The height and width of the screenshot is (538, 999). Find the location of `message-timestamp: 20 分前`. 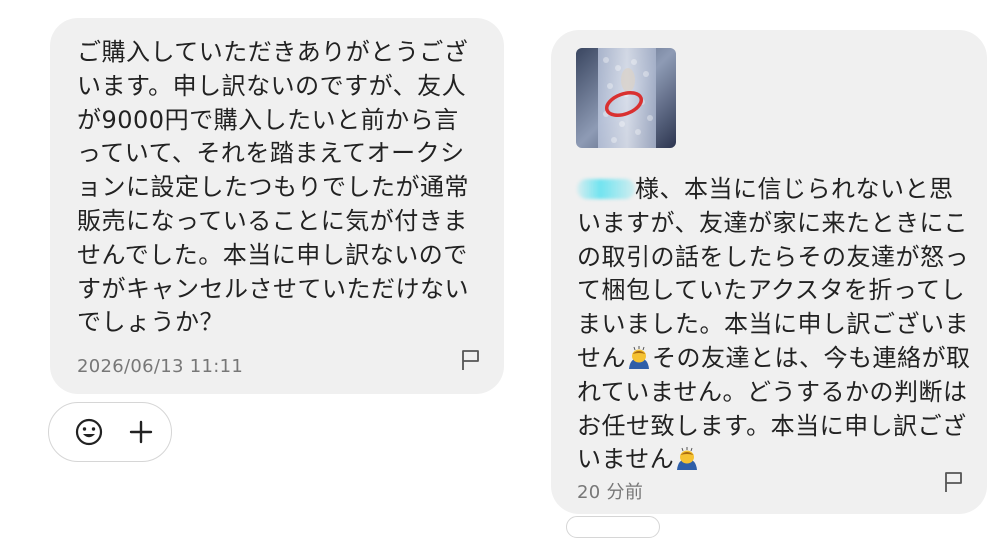

message-timestamp: 20 分前 is located at coordinates (610, 492).